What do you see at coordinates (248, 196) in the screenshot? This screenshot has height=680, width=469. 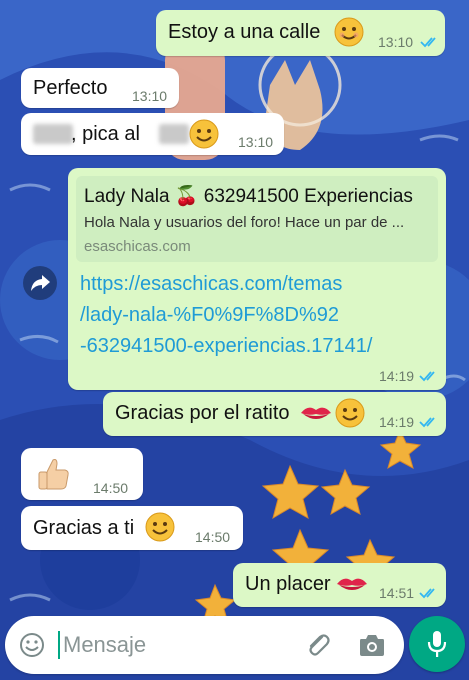 I see `link-preview-title: Lady Nala 🍒 632941500 Experiencias` at bounding box center [248, 196].